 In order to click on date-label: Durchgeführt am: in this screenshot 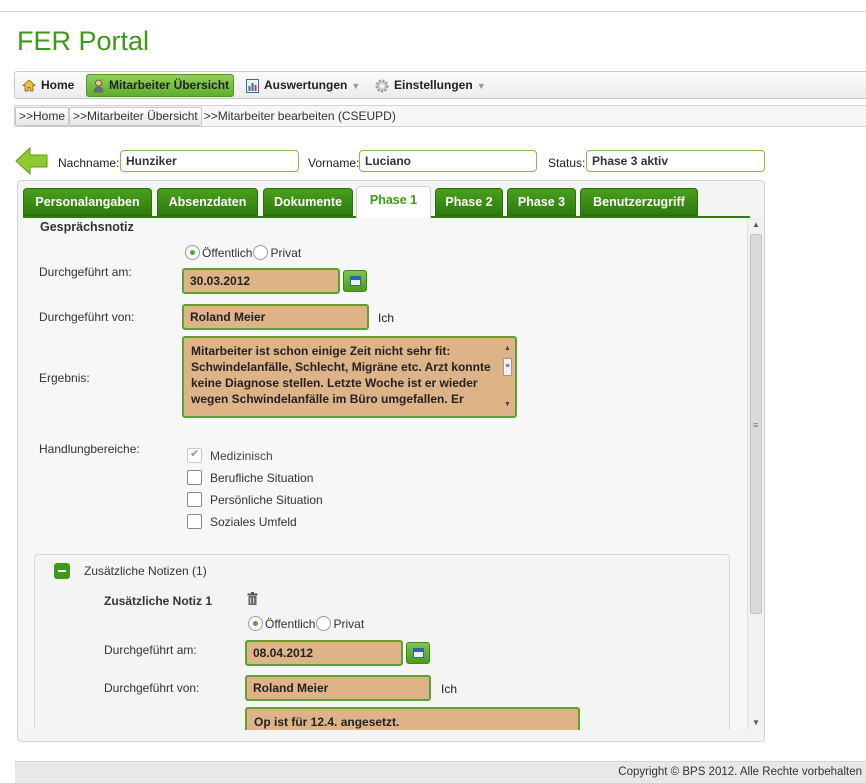, I will do `click(85, 272)`.